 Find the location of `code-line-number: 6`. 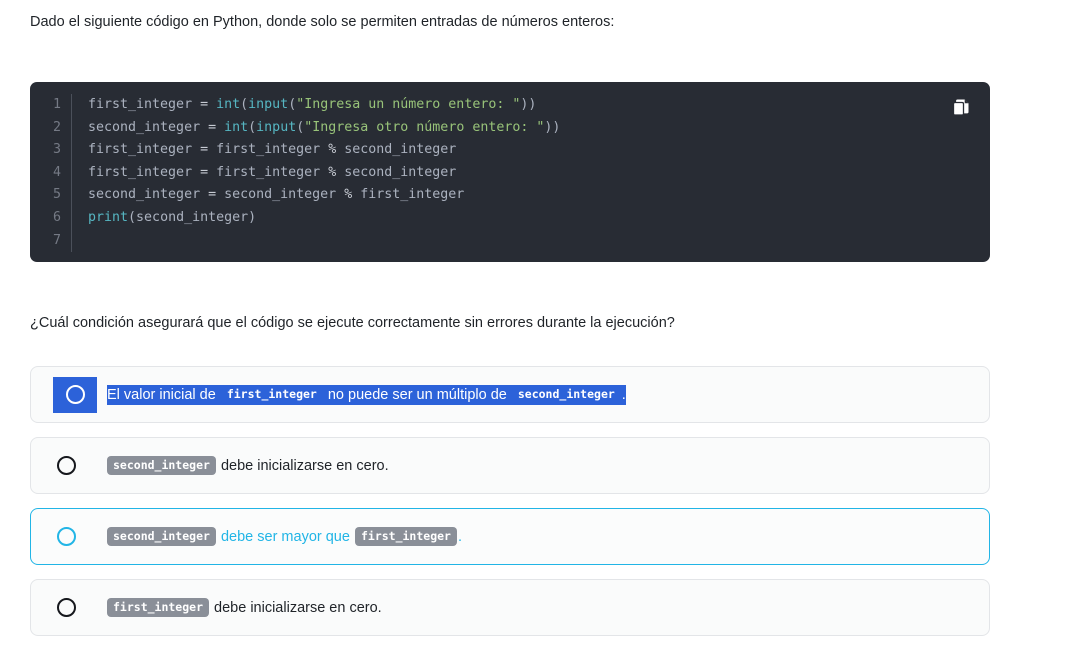

code-line-number: 6 is located at coordinates (56, 217).